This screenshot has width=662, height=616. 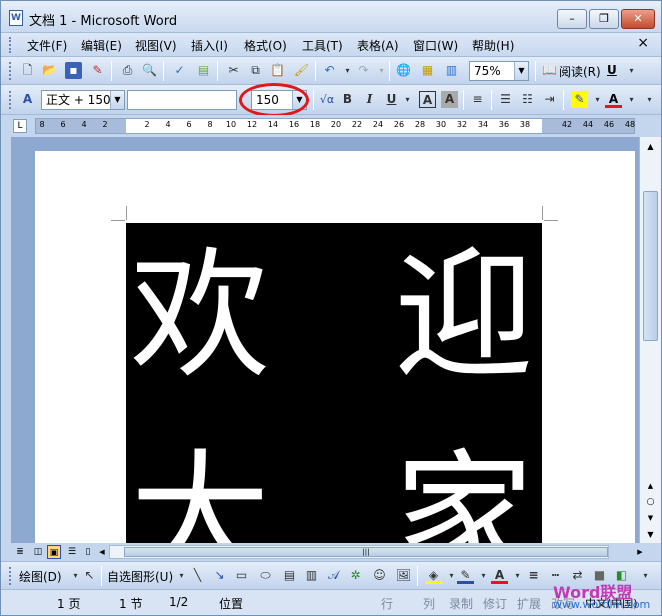 What do you see at coordinates (549, 99) in the screenshot?
I see `indent-icon: ⇥` at bounding box center [549, 99].